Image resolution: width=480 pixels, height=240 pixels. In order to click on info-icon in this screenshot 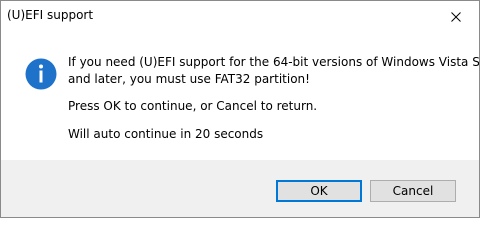, I will do `click(41, 74)`.